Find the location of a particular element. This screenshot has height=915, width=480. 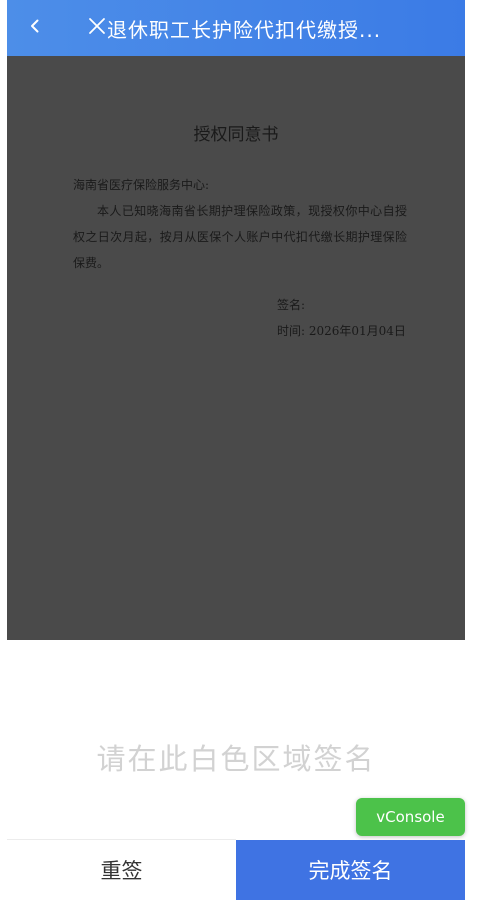

resign-button: 重签 is located at coordinates (121, 870).